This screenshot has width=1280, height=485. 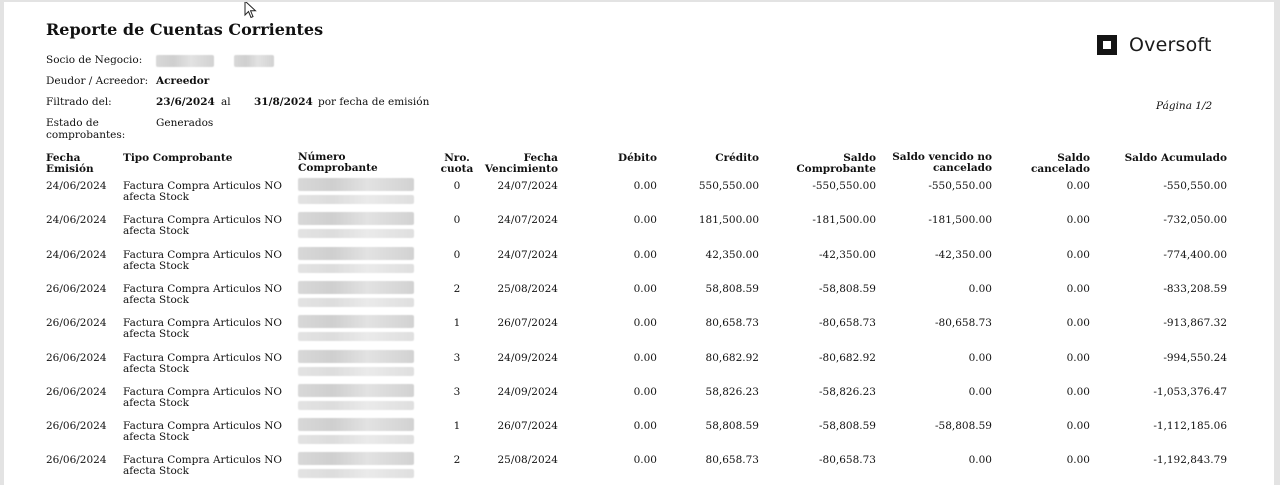 What do you see at coordinates (847, 358) in the screenshot?
I see `row-saldo-comprobante: -80,682.92` at bounding box center [847, 358].